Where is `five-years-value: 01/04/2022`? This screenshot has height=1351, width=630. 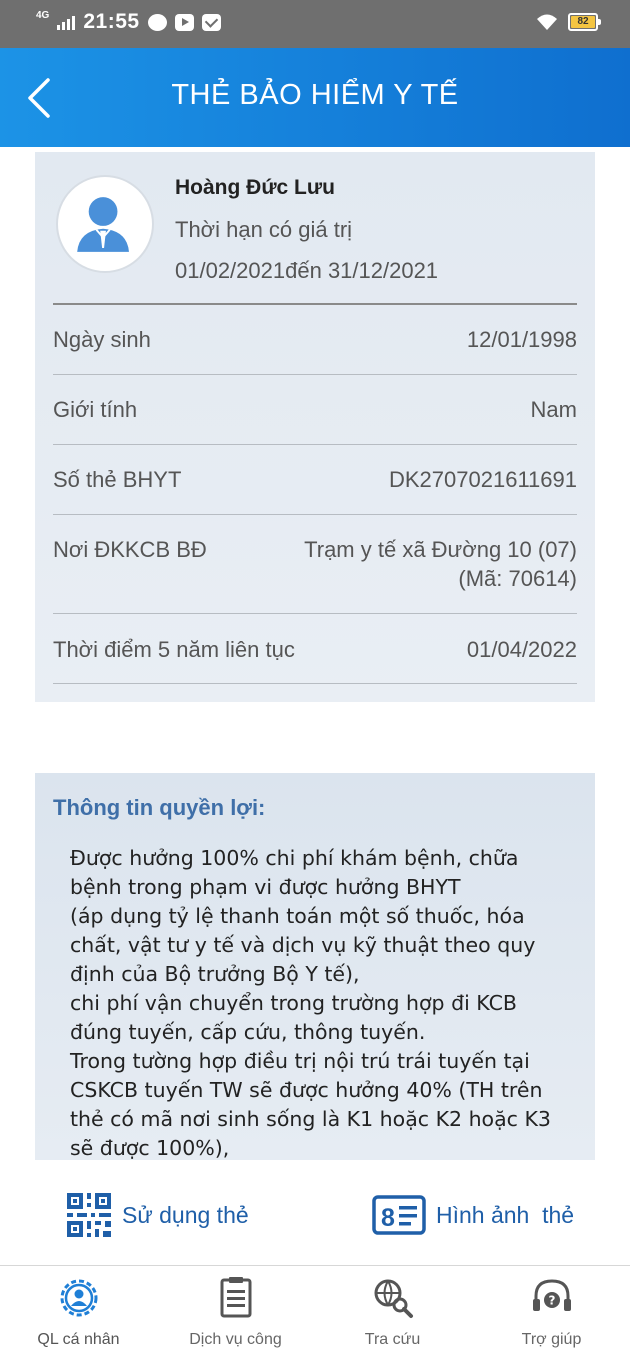 five-years-value: 01/04/2022 is located at coordinates (521, 649).